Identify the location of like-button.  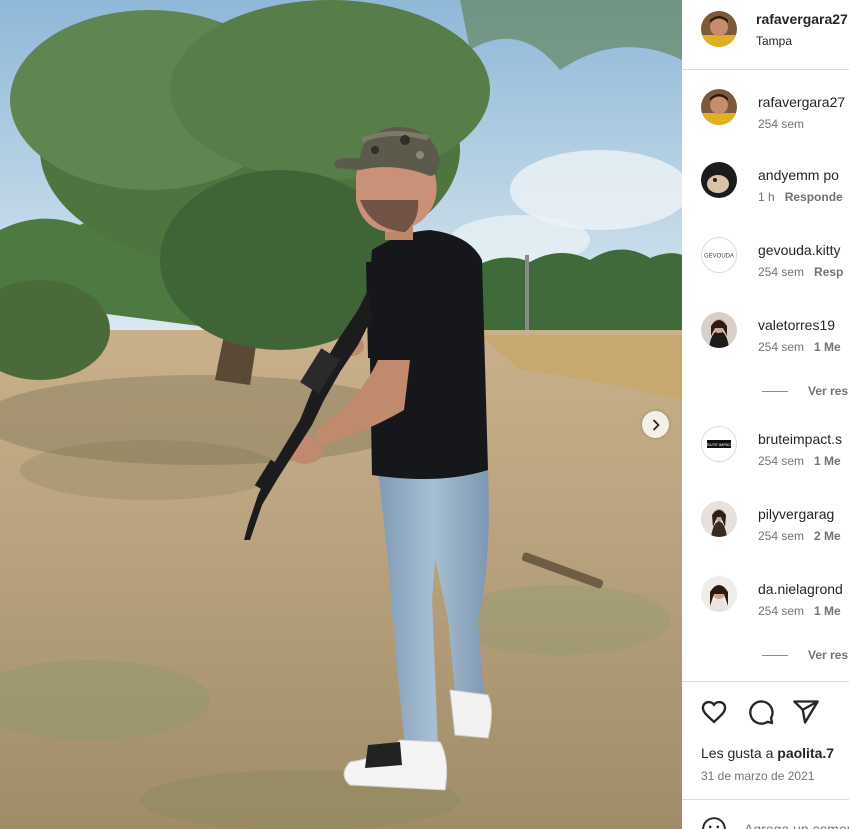
(714, 712).